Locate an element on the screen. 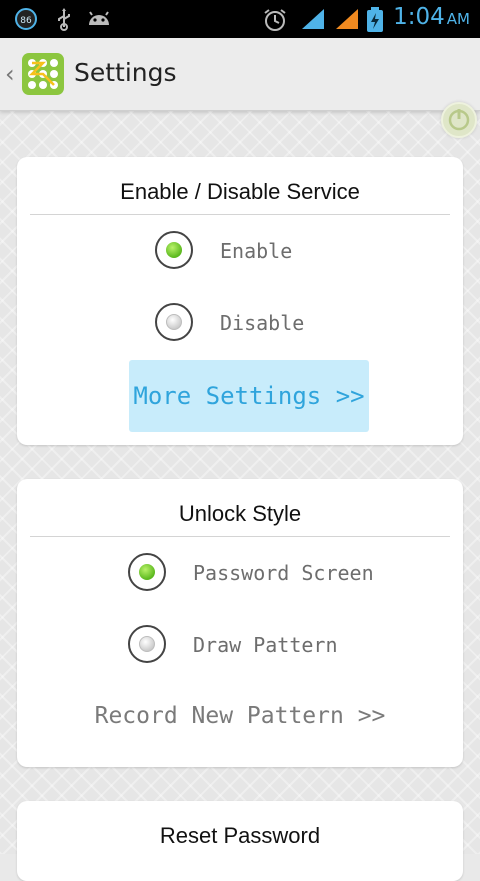  status-time-value: 1:04 is located at coordinates (419, 17).